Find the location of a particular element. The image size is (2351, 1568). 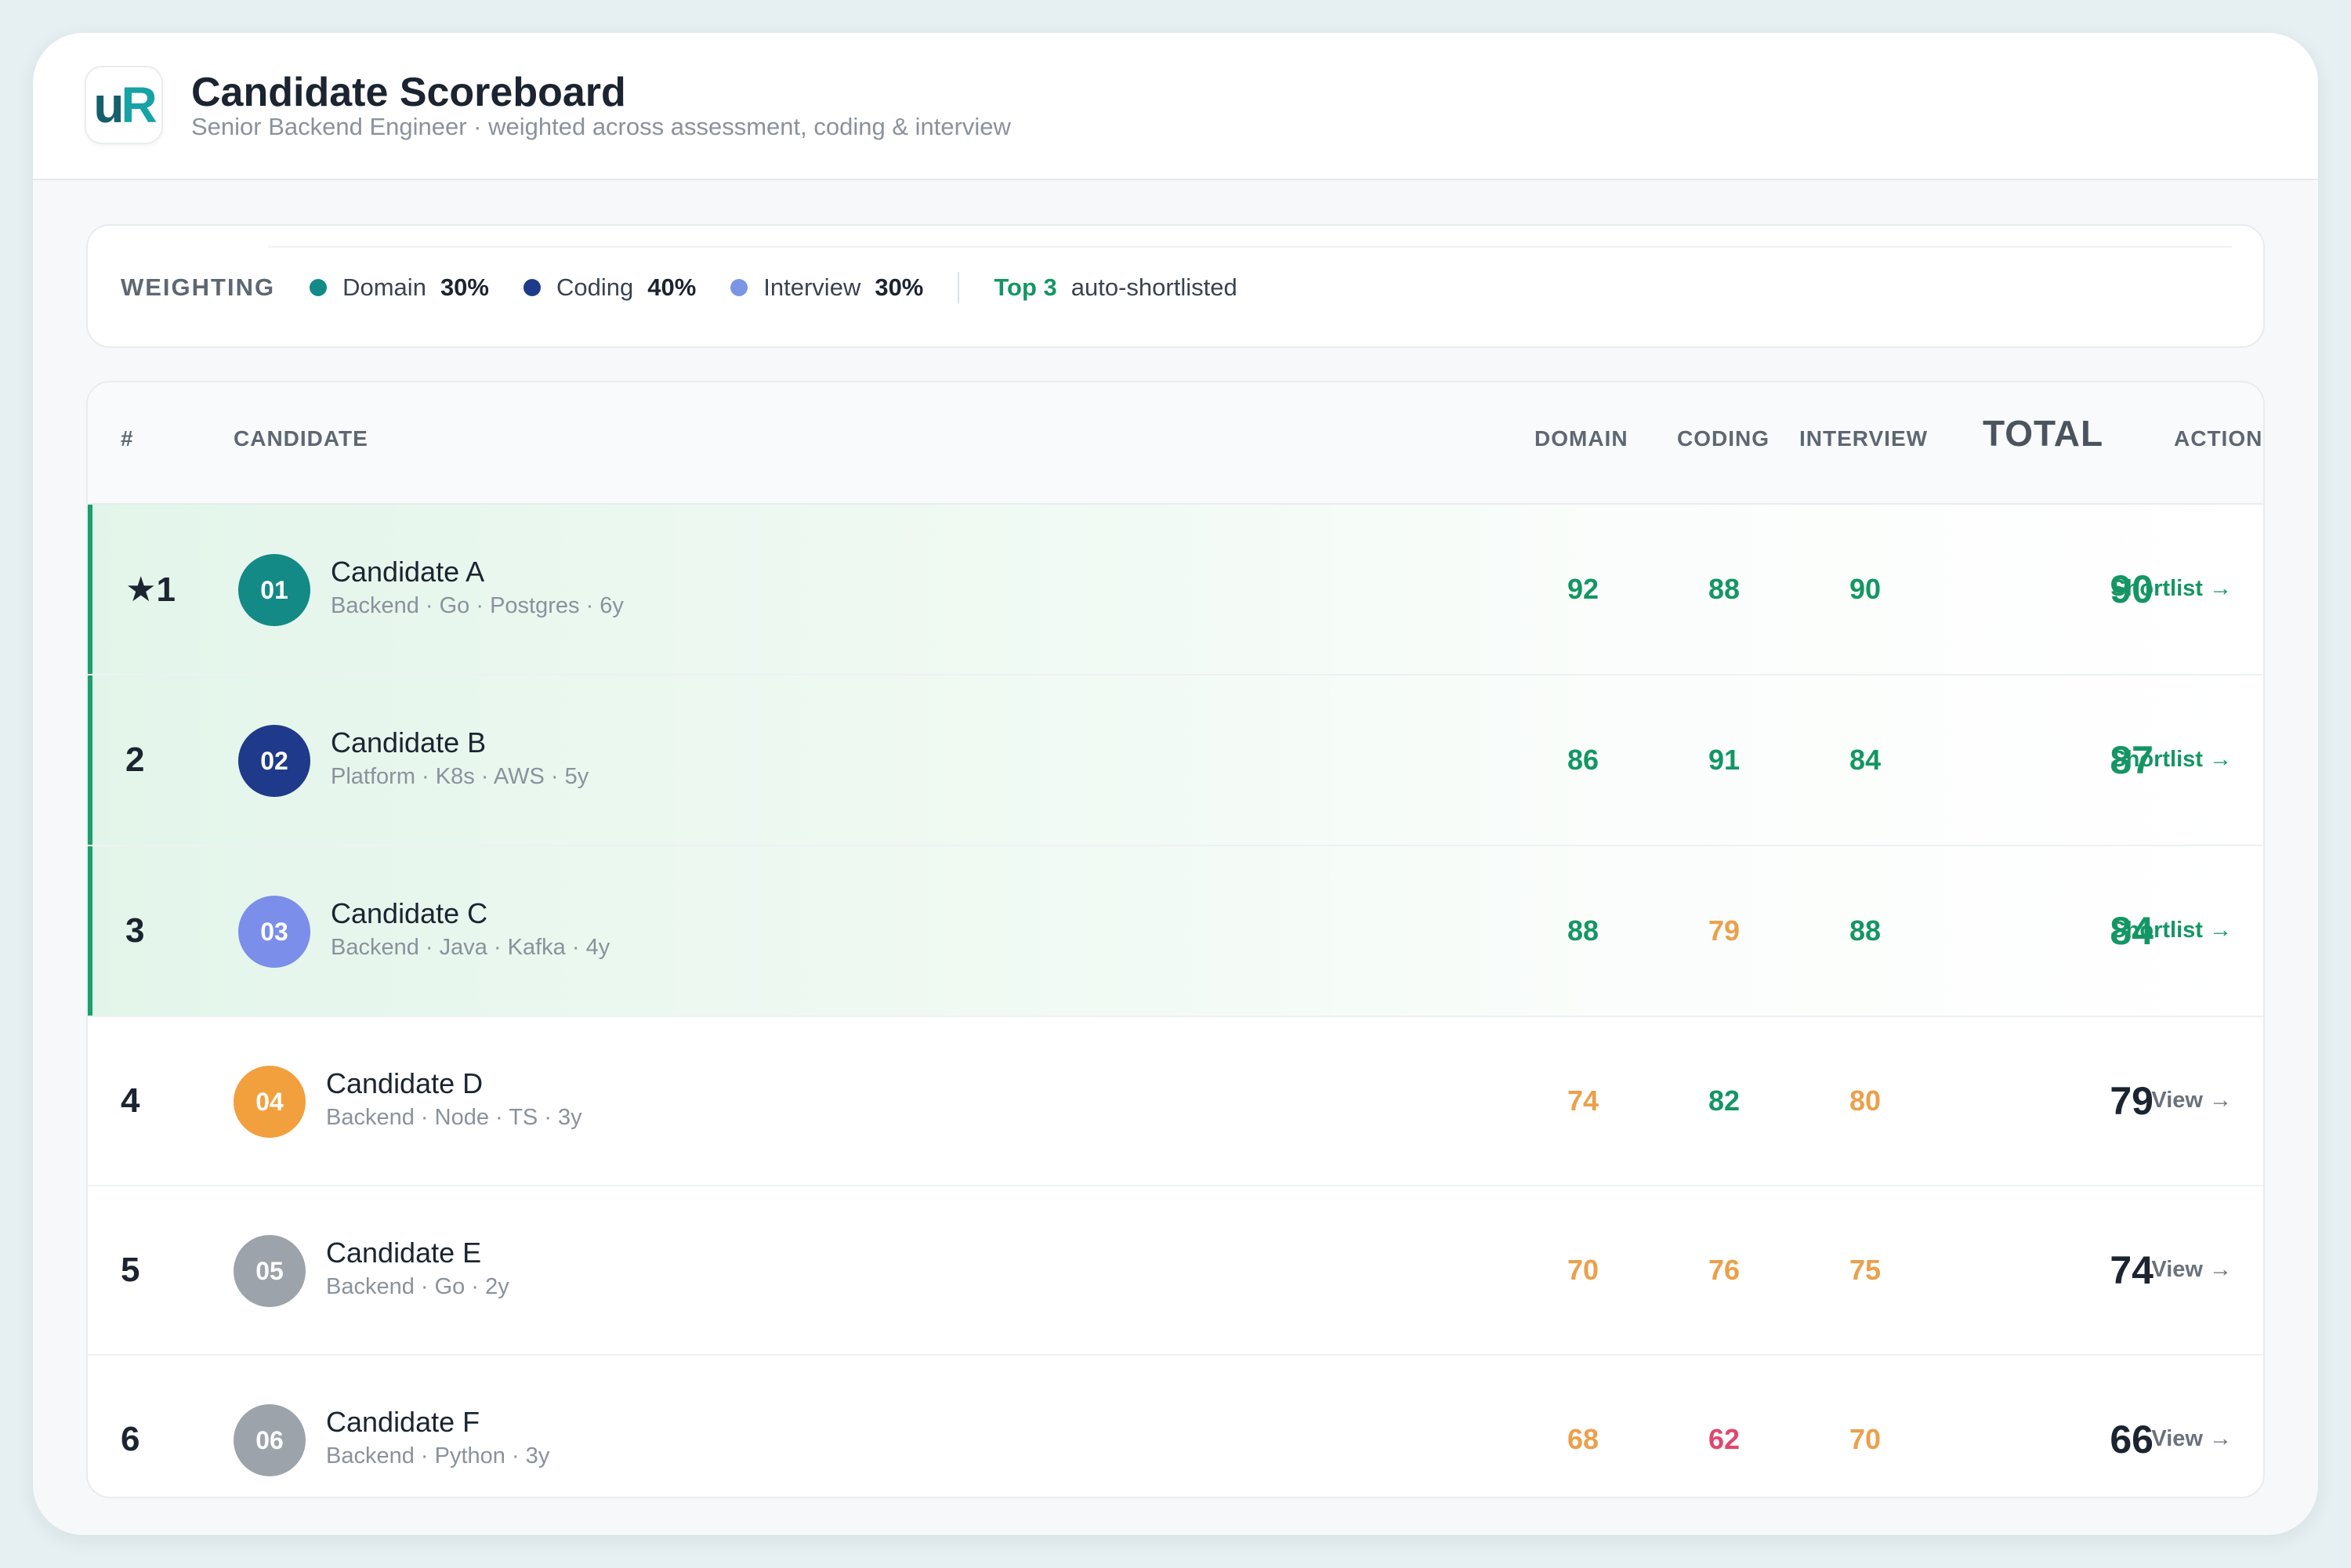

app-logo: uR is located at coordinates (124, 105).